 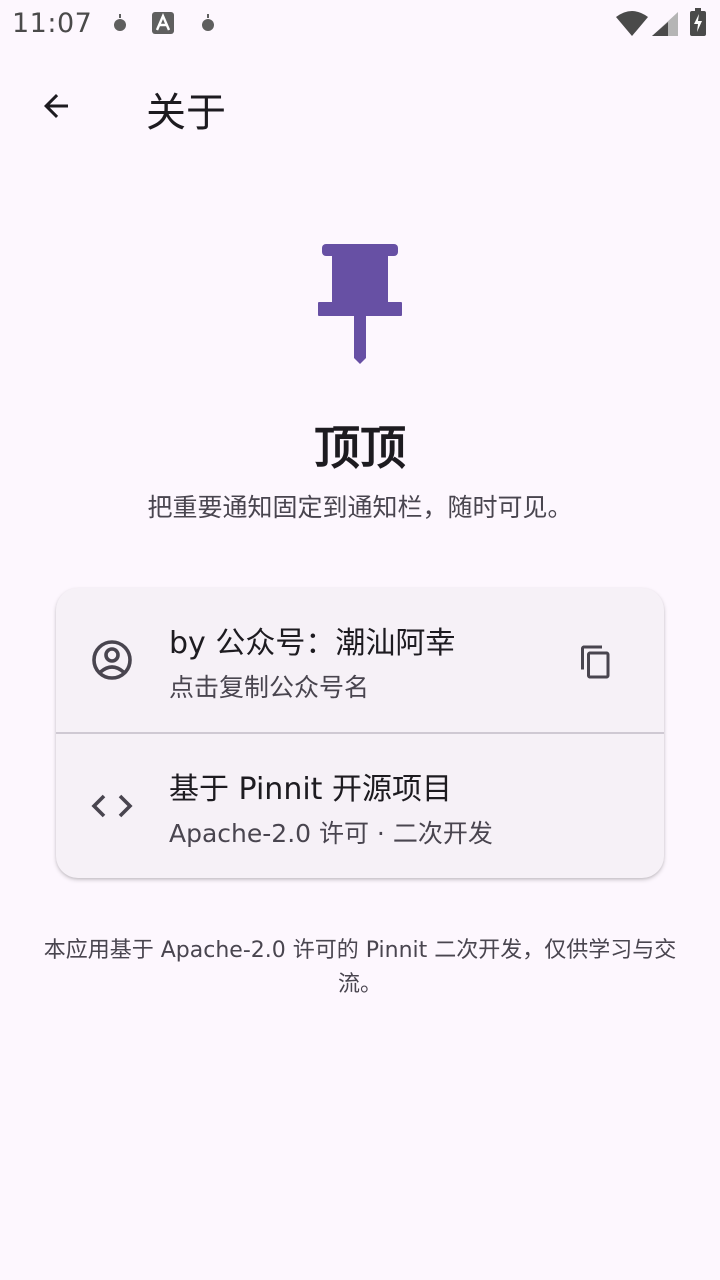 What do you see at coordinates (632, 25) in the screenshot?
I see `wifi-icon` at bounding box center [632, 25].